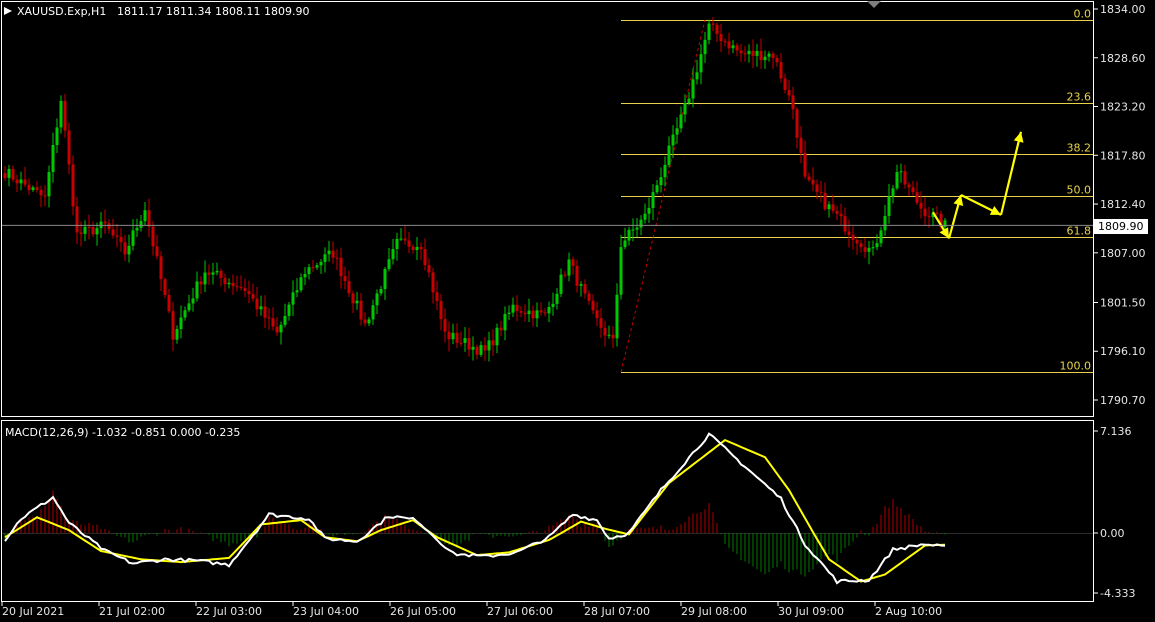 This screenshot has height=622, width=1155. What do you see at coordinates (908, 611) in the screenshot?
I see `time-axis-label: 2 Aug 10:00` at bounding box center [908, 611].